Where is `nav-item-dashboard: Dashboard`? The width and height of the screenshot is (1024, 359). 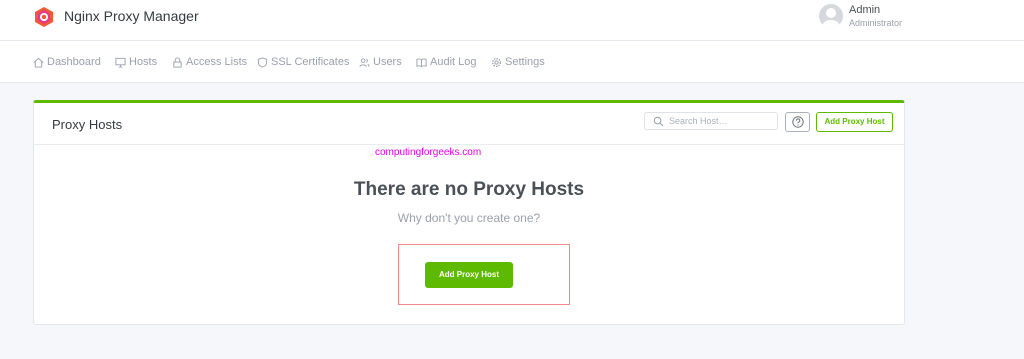
nav-item-dashboard: Dashboard is located at coordinates (67, 62).